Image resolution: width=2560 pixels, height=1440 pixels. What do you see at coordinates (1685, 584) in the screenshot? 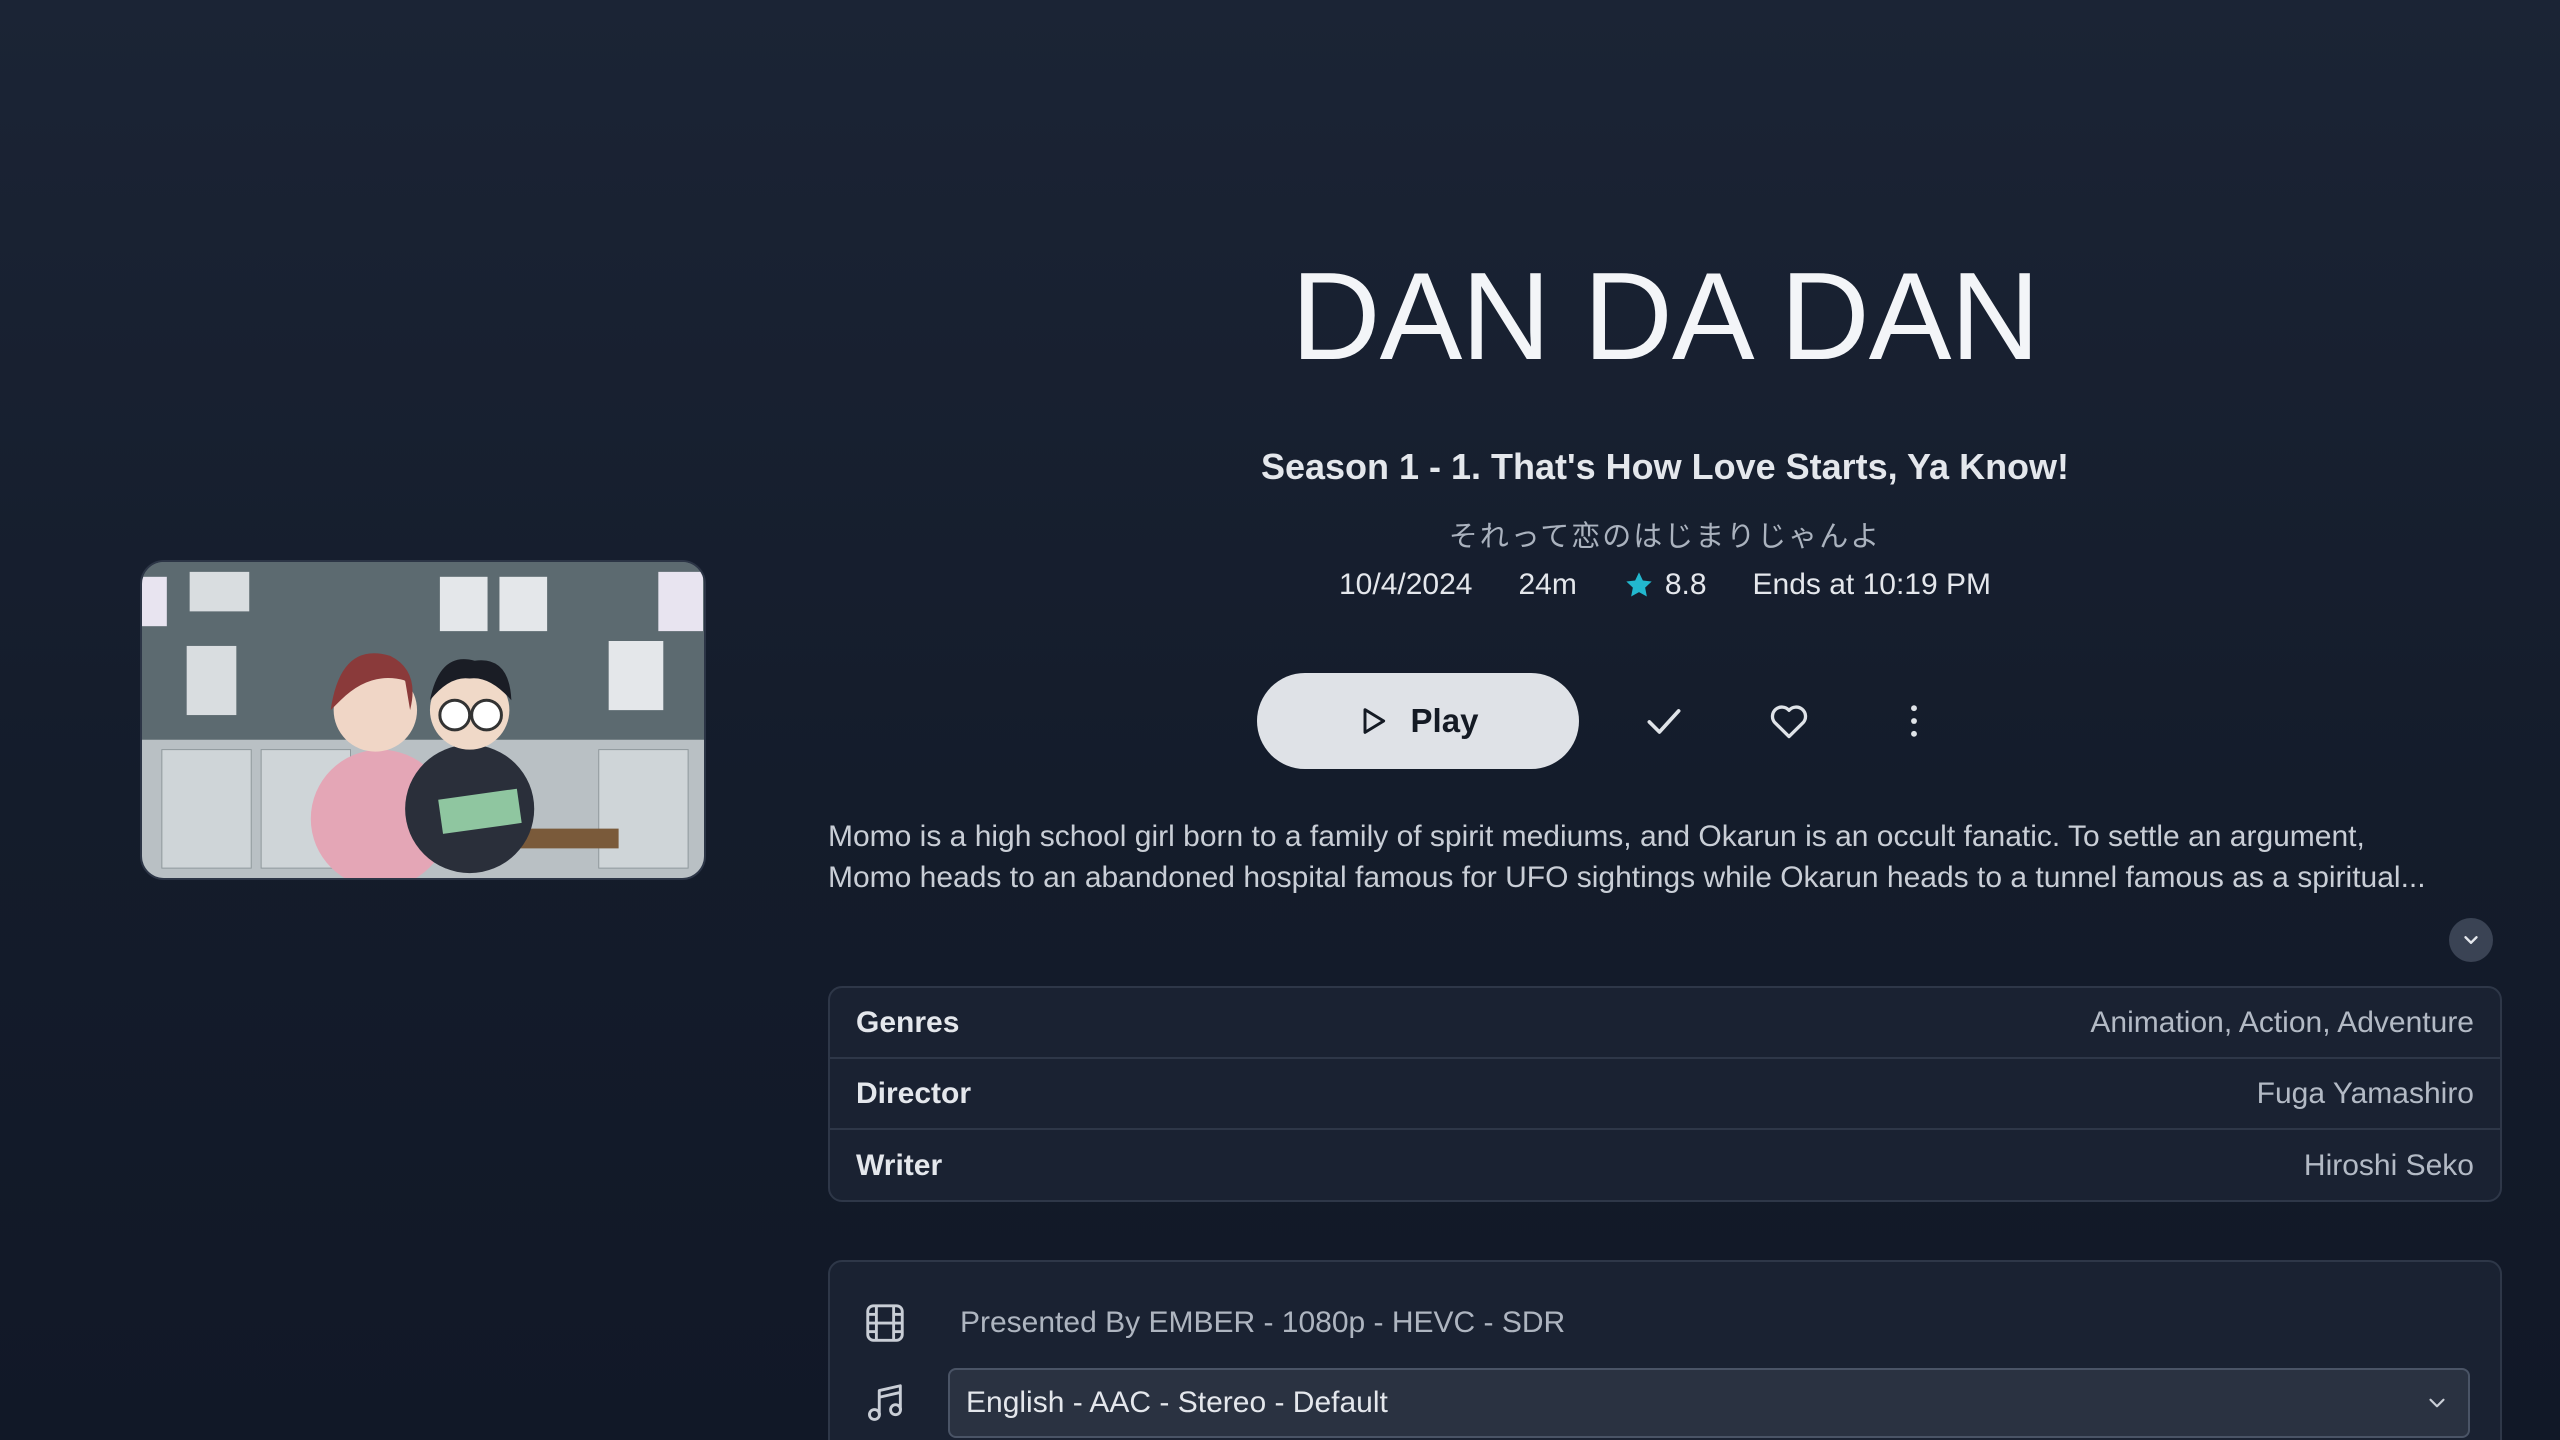
I see `rating-value: 8.8` at bounding box center [1685, 584].